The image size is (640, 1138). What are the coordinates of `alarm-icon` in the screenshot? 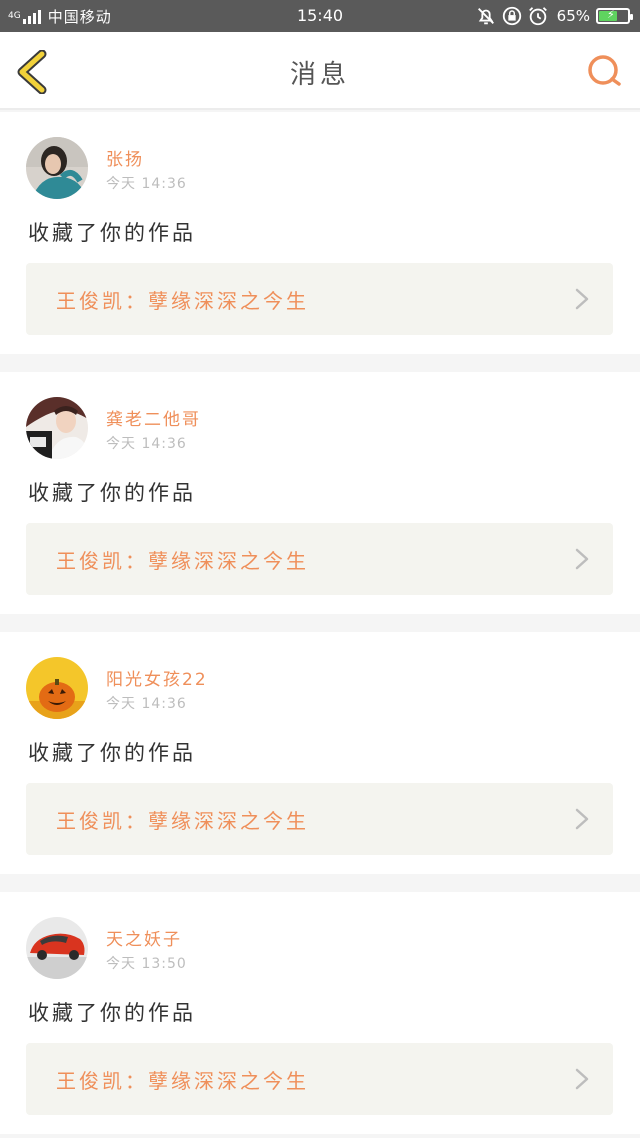 It's located at (537, 16).